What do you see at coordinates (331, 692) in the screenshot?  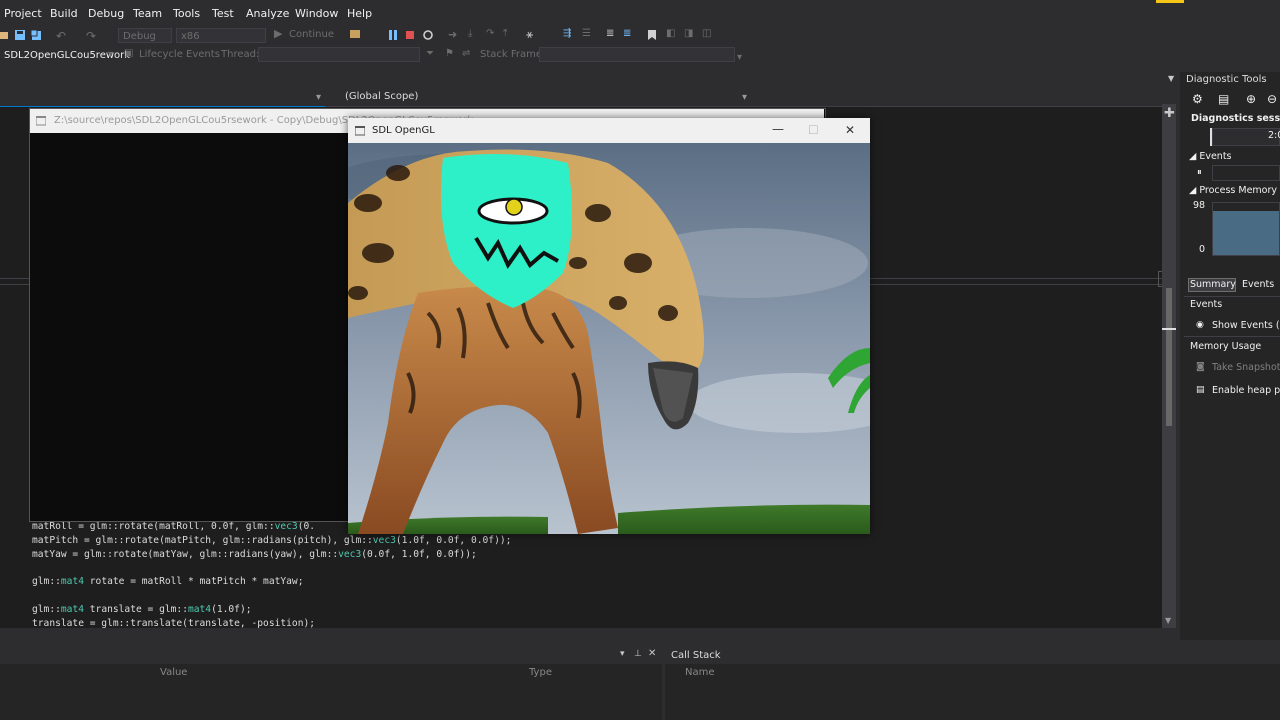 I see `autos-panel: Value Type` at bounding box center [331, 692].